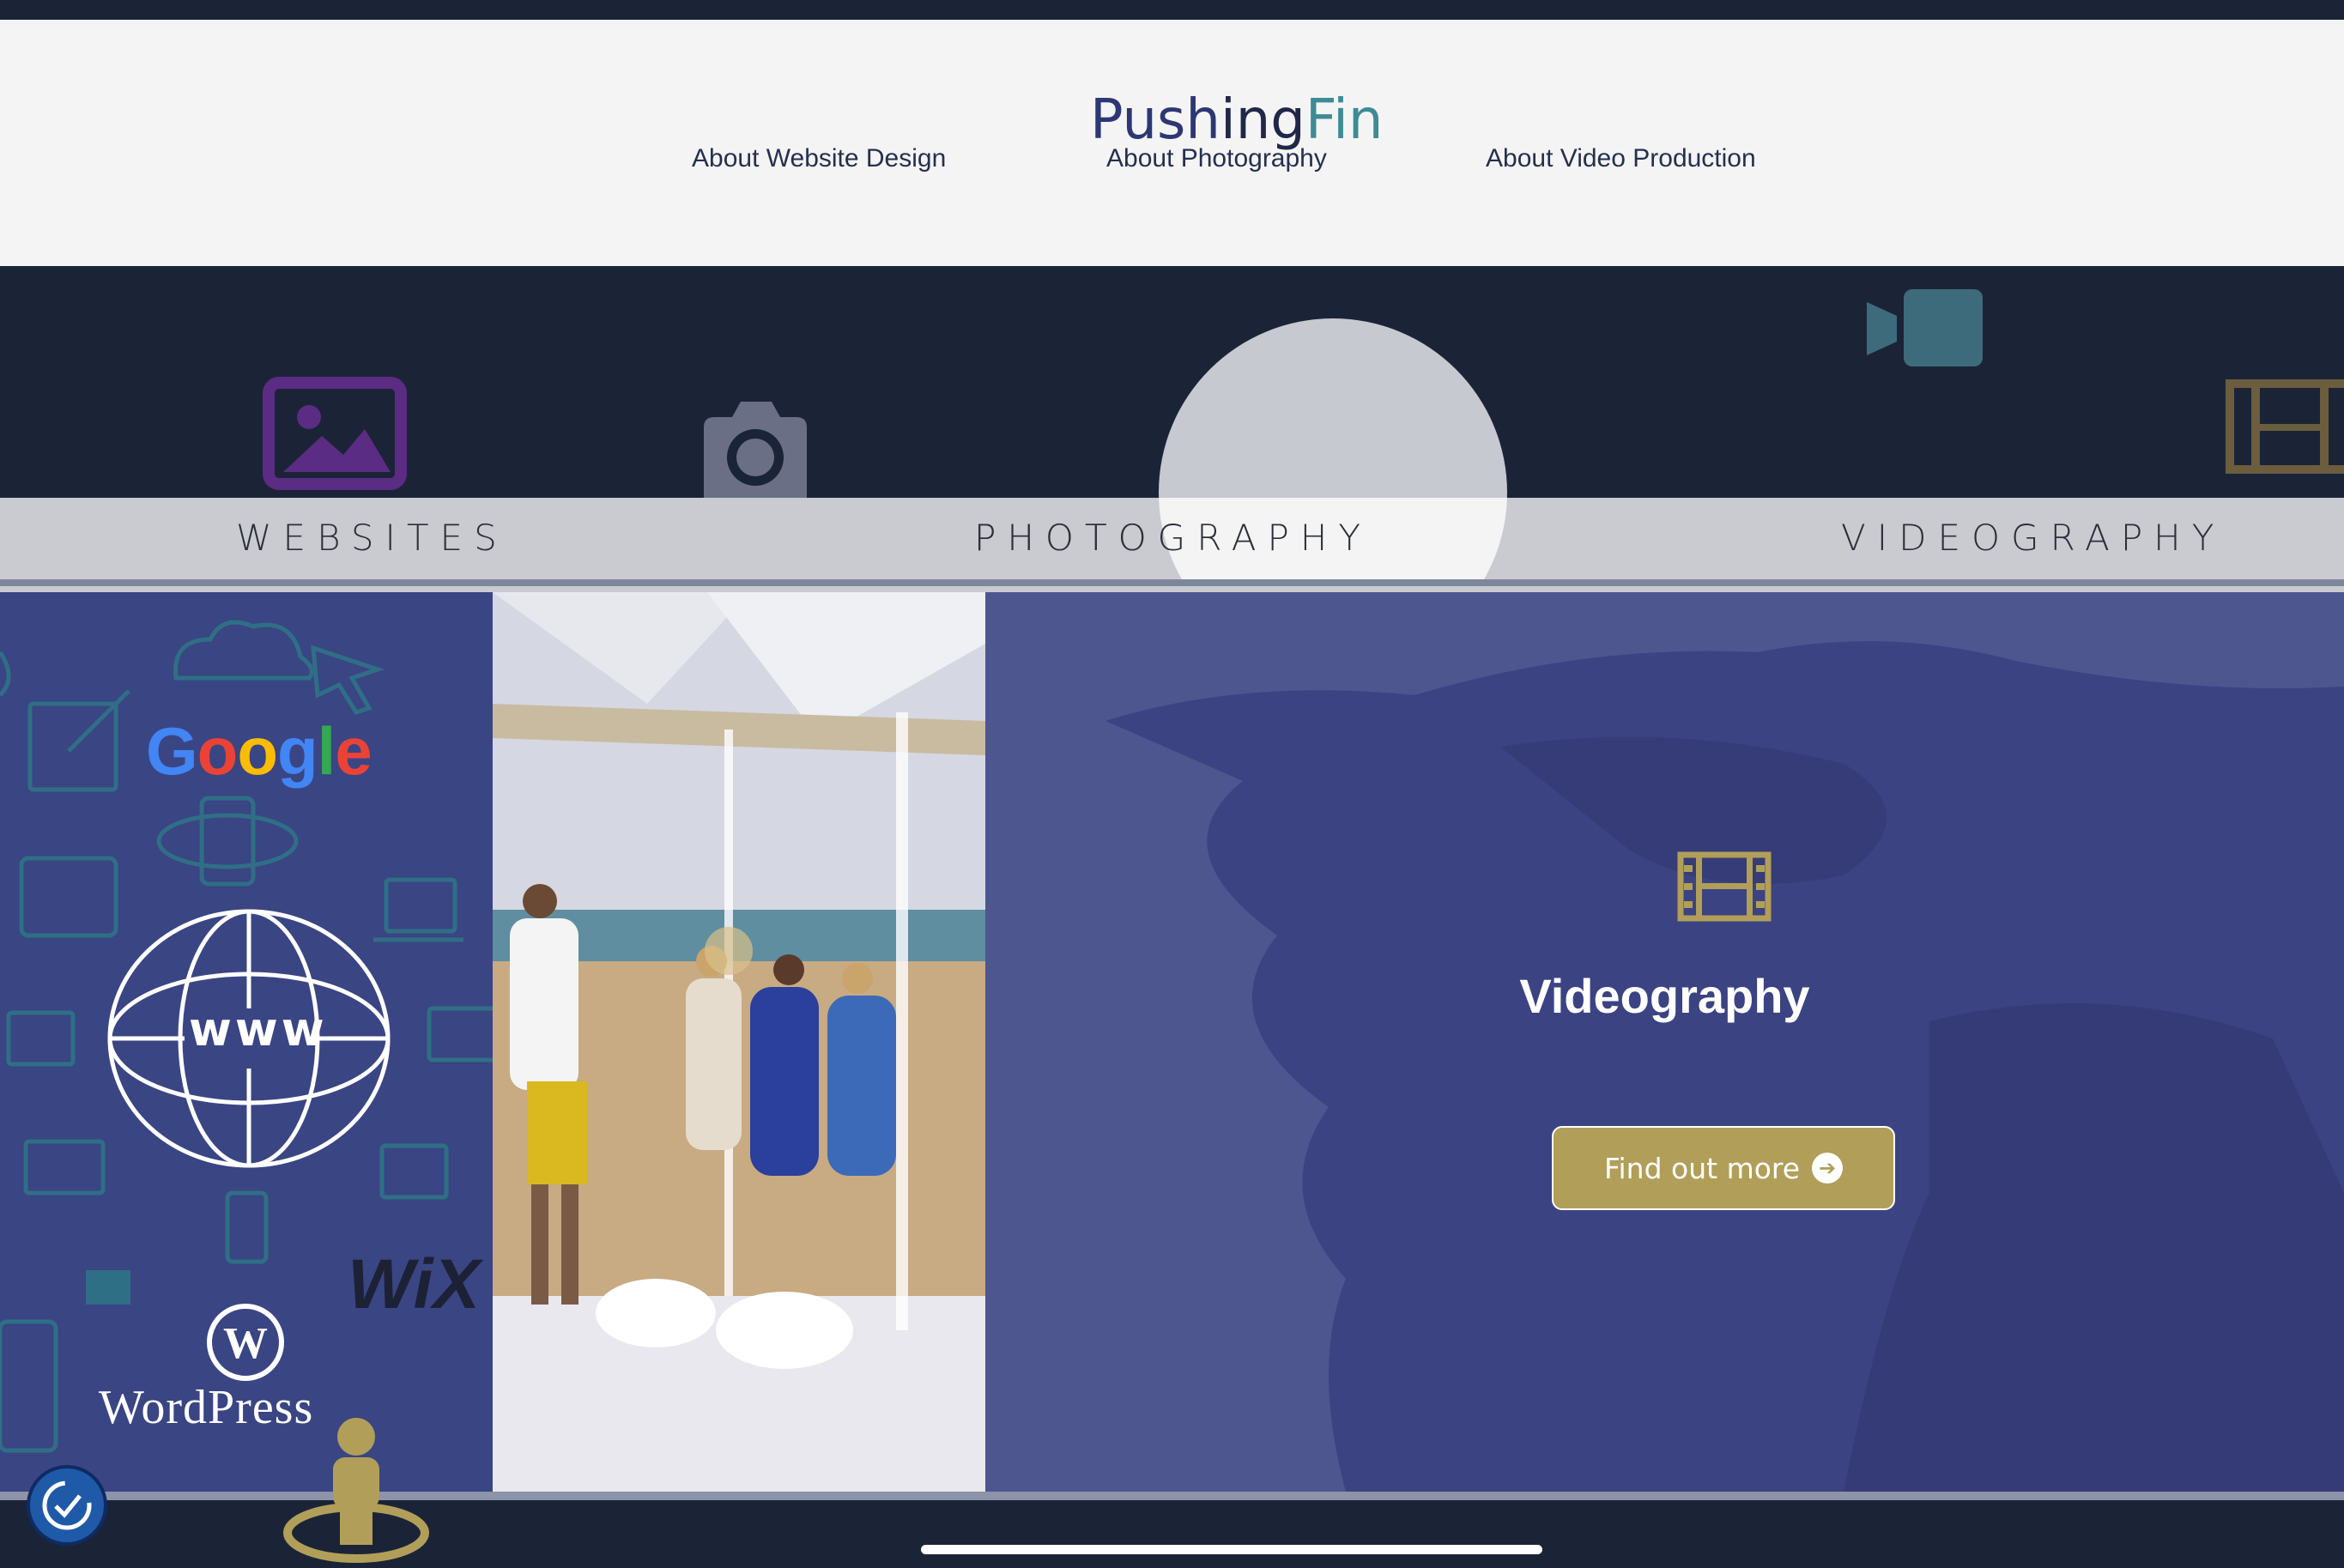  I want to click on accessibility-button, so click(67, 1505).